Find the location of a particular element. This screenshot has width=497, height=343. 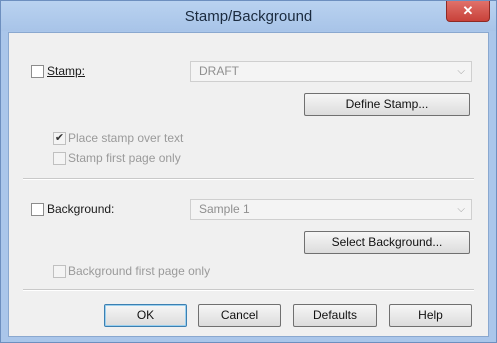

background-select-value: Sample 1 is located at coordinates (224, 209).